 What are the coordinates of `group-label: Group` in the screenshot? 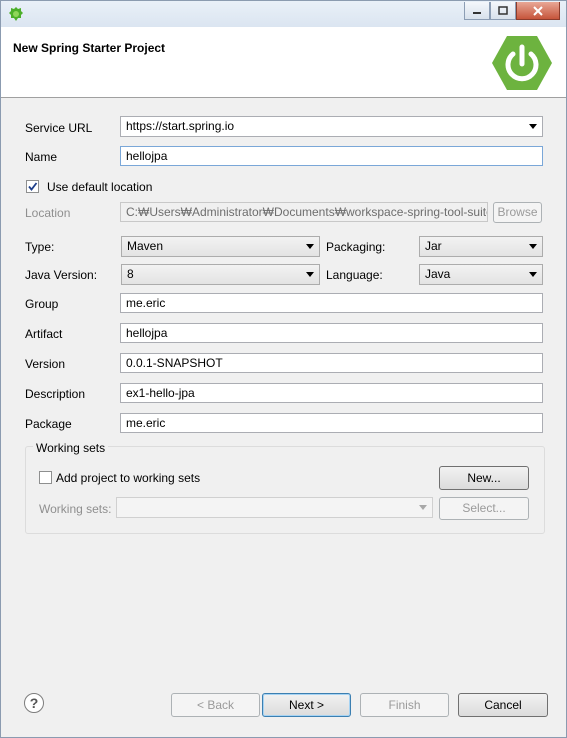 It's located at (42, 304).